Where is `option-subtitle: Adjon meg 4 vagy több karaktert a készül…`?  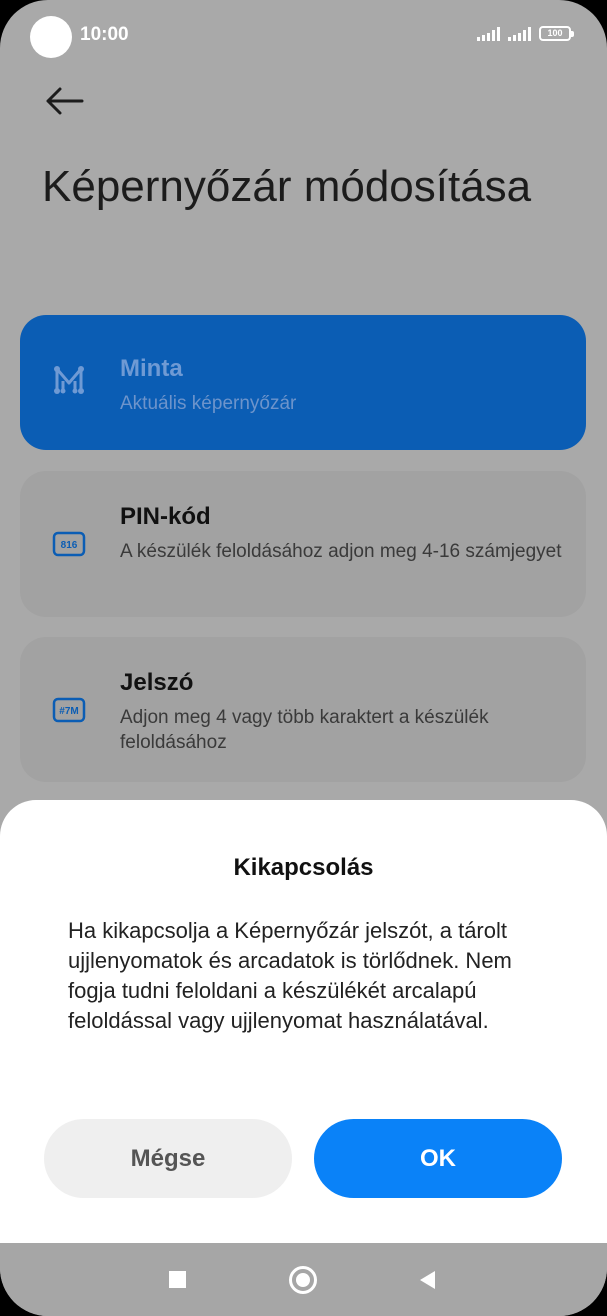 option-subtitle: Adjon meg 4 vagy több karaktert a készül… is located at coordinates (304, 730).